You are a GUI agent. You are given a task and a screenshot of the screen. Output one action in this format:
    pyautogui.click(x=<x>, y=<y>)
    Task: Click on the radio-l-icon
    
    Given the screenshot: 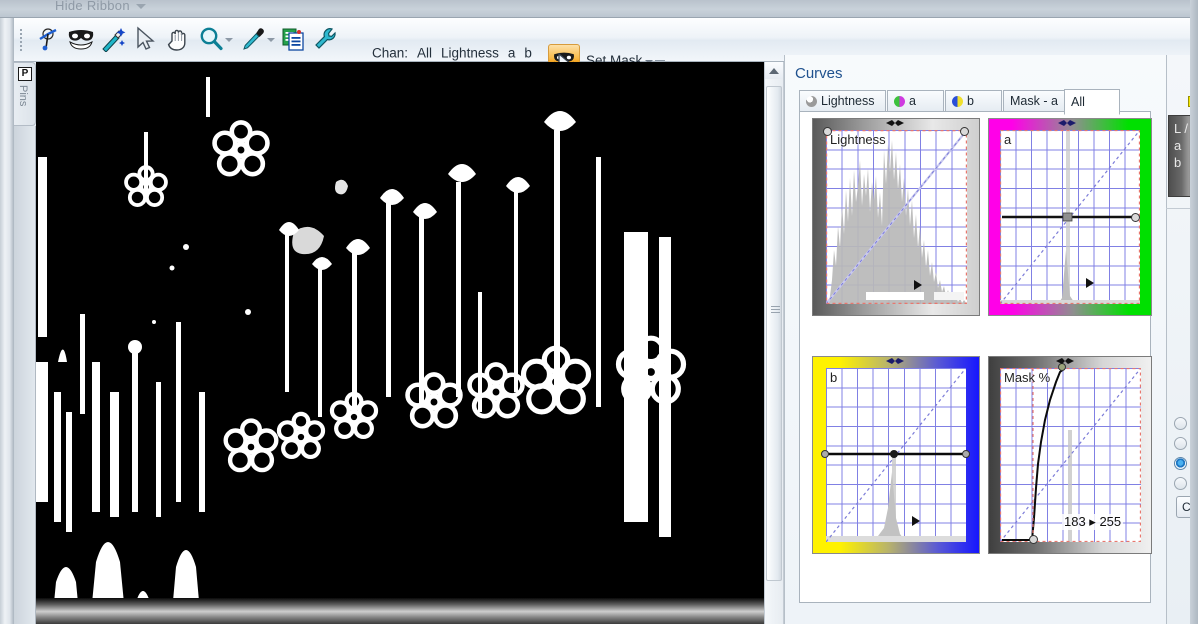 What is the action you would take?
    pyautogui.click(x=1180, y=463)
    